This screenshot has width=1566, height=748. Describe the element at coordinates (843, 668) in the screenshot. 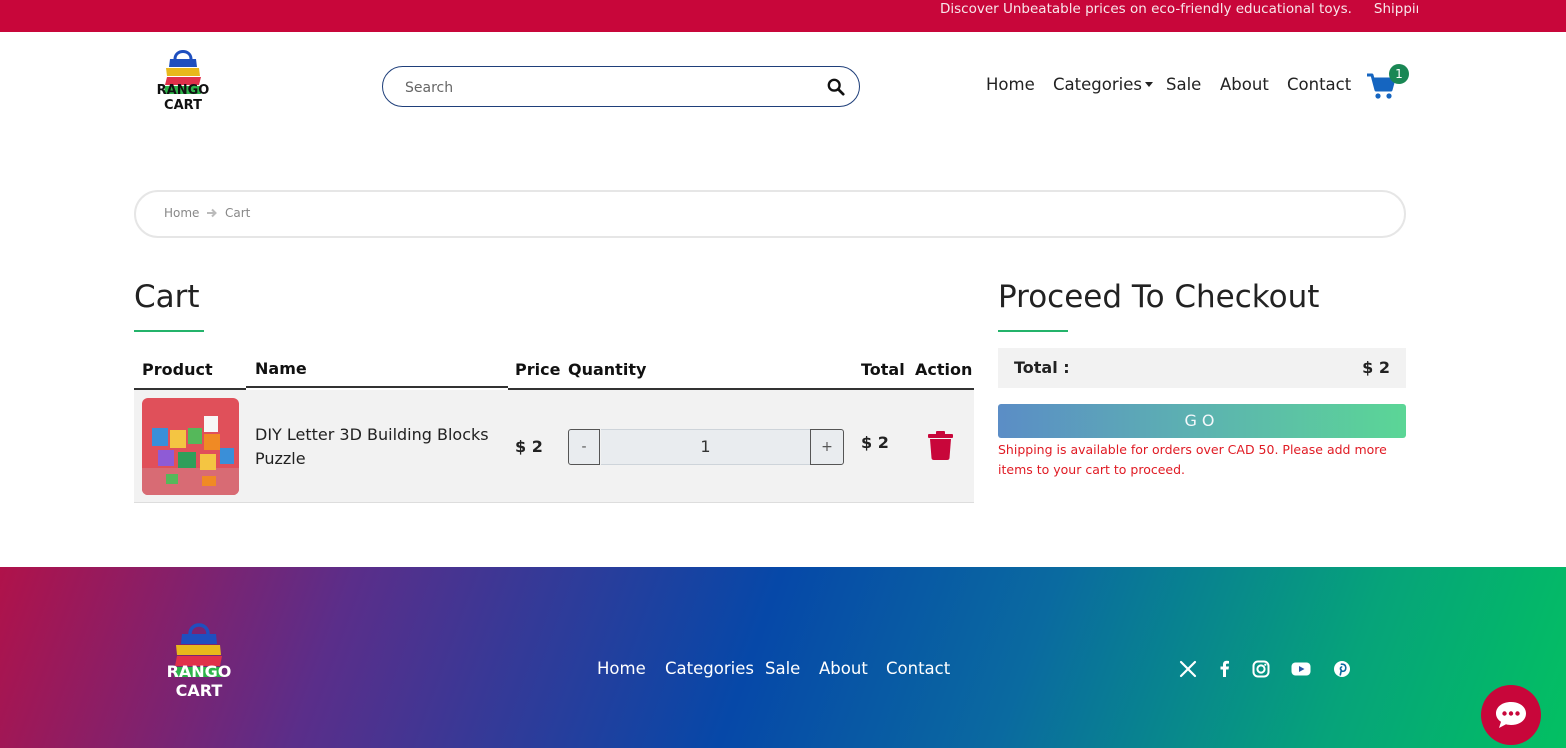

I see `footer-nav-about: About` at that location.